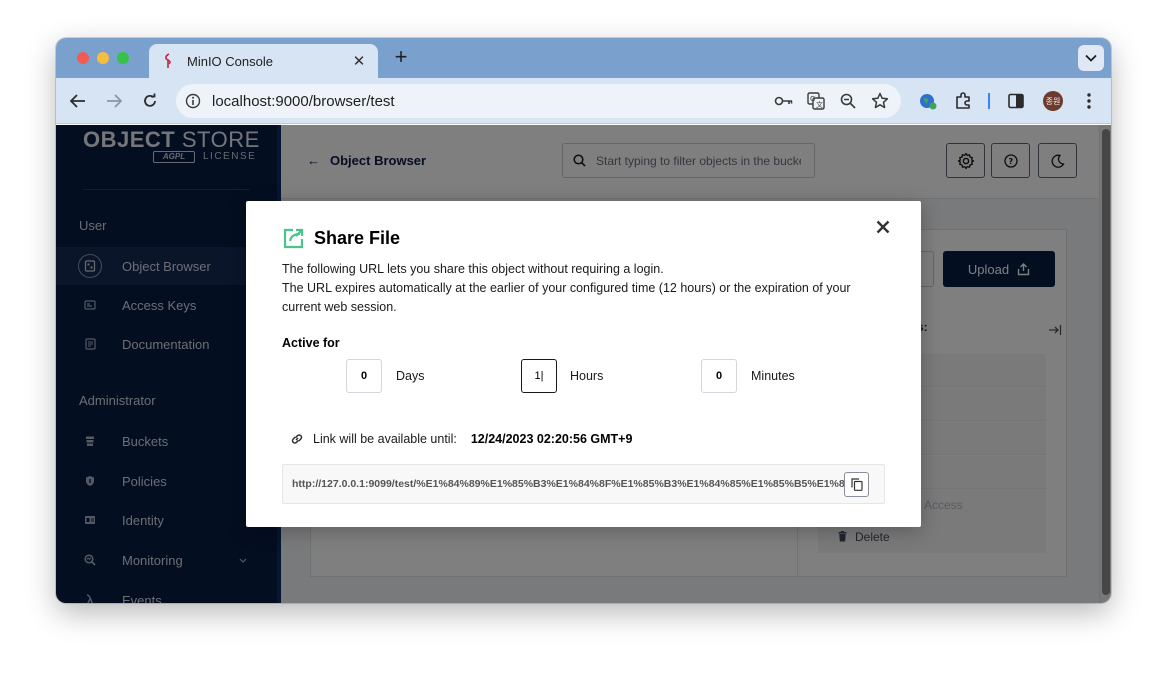 Image resolution: width=1167 pixels, height=677 pixels. What do you see at coordinates (359, 61) in the screenshot?
I see `tab-close-icon: ✕` at bounding box center [359, 61].